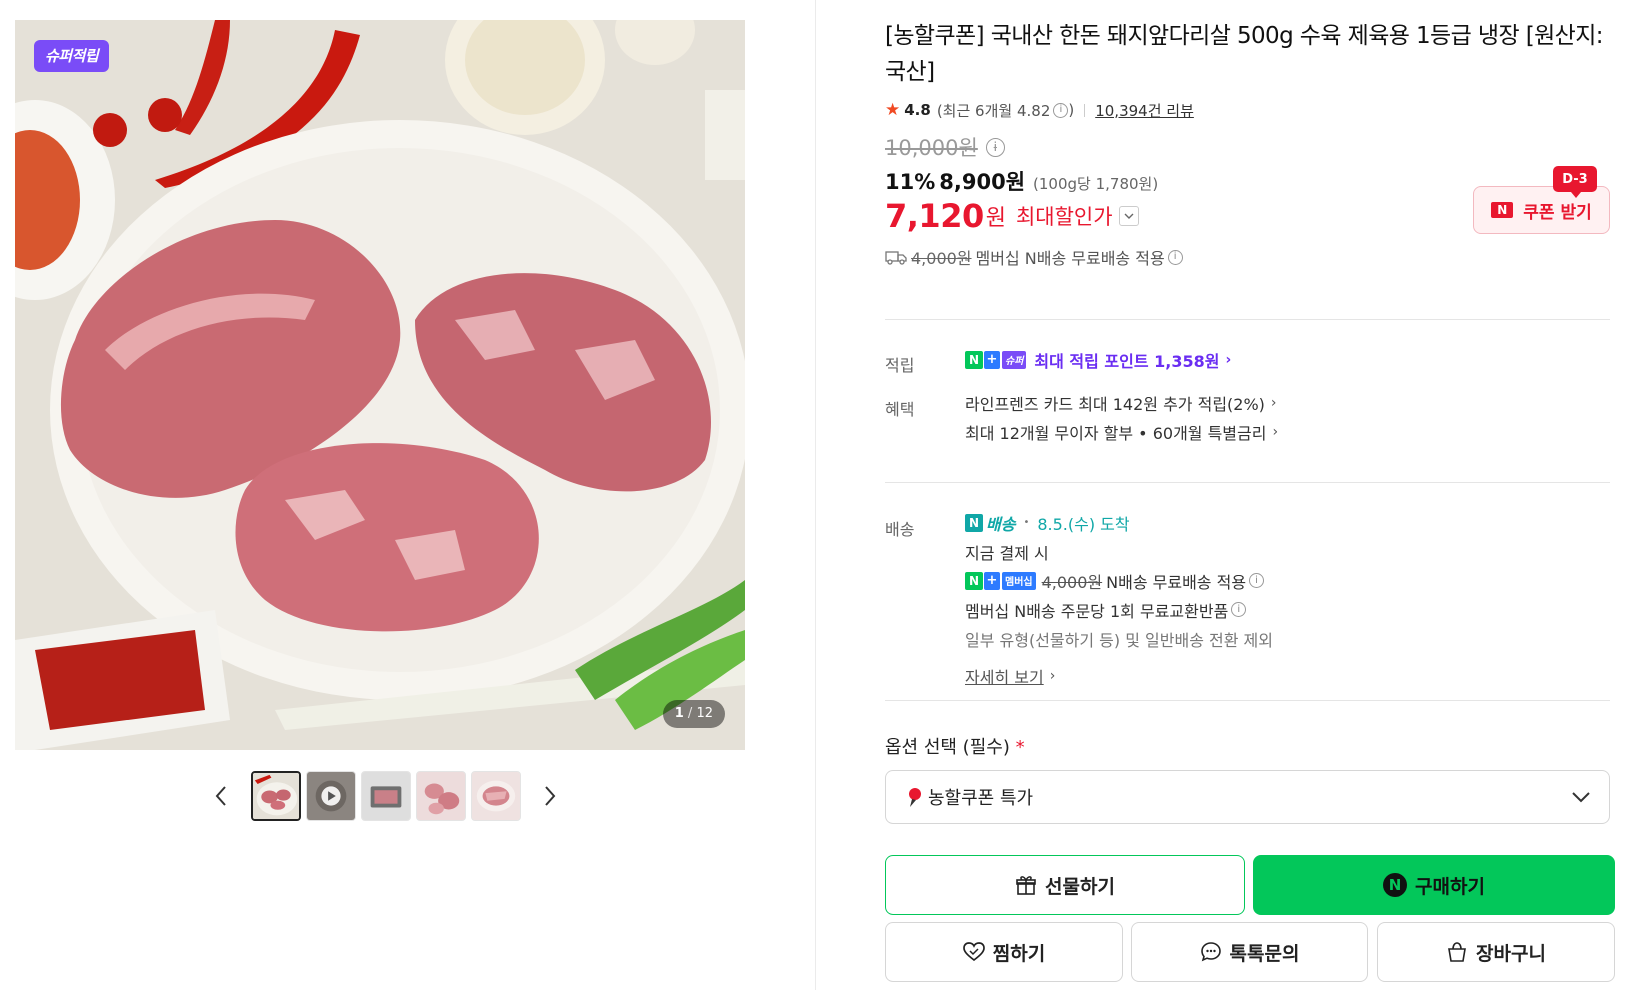 Image resolution: width=1633 pixels, height=990 pixels. I want to click on max-discount-price: 7,120, so click(934, 216).